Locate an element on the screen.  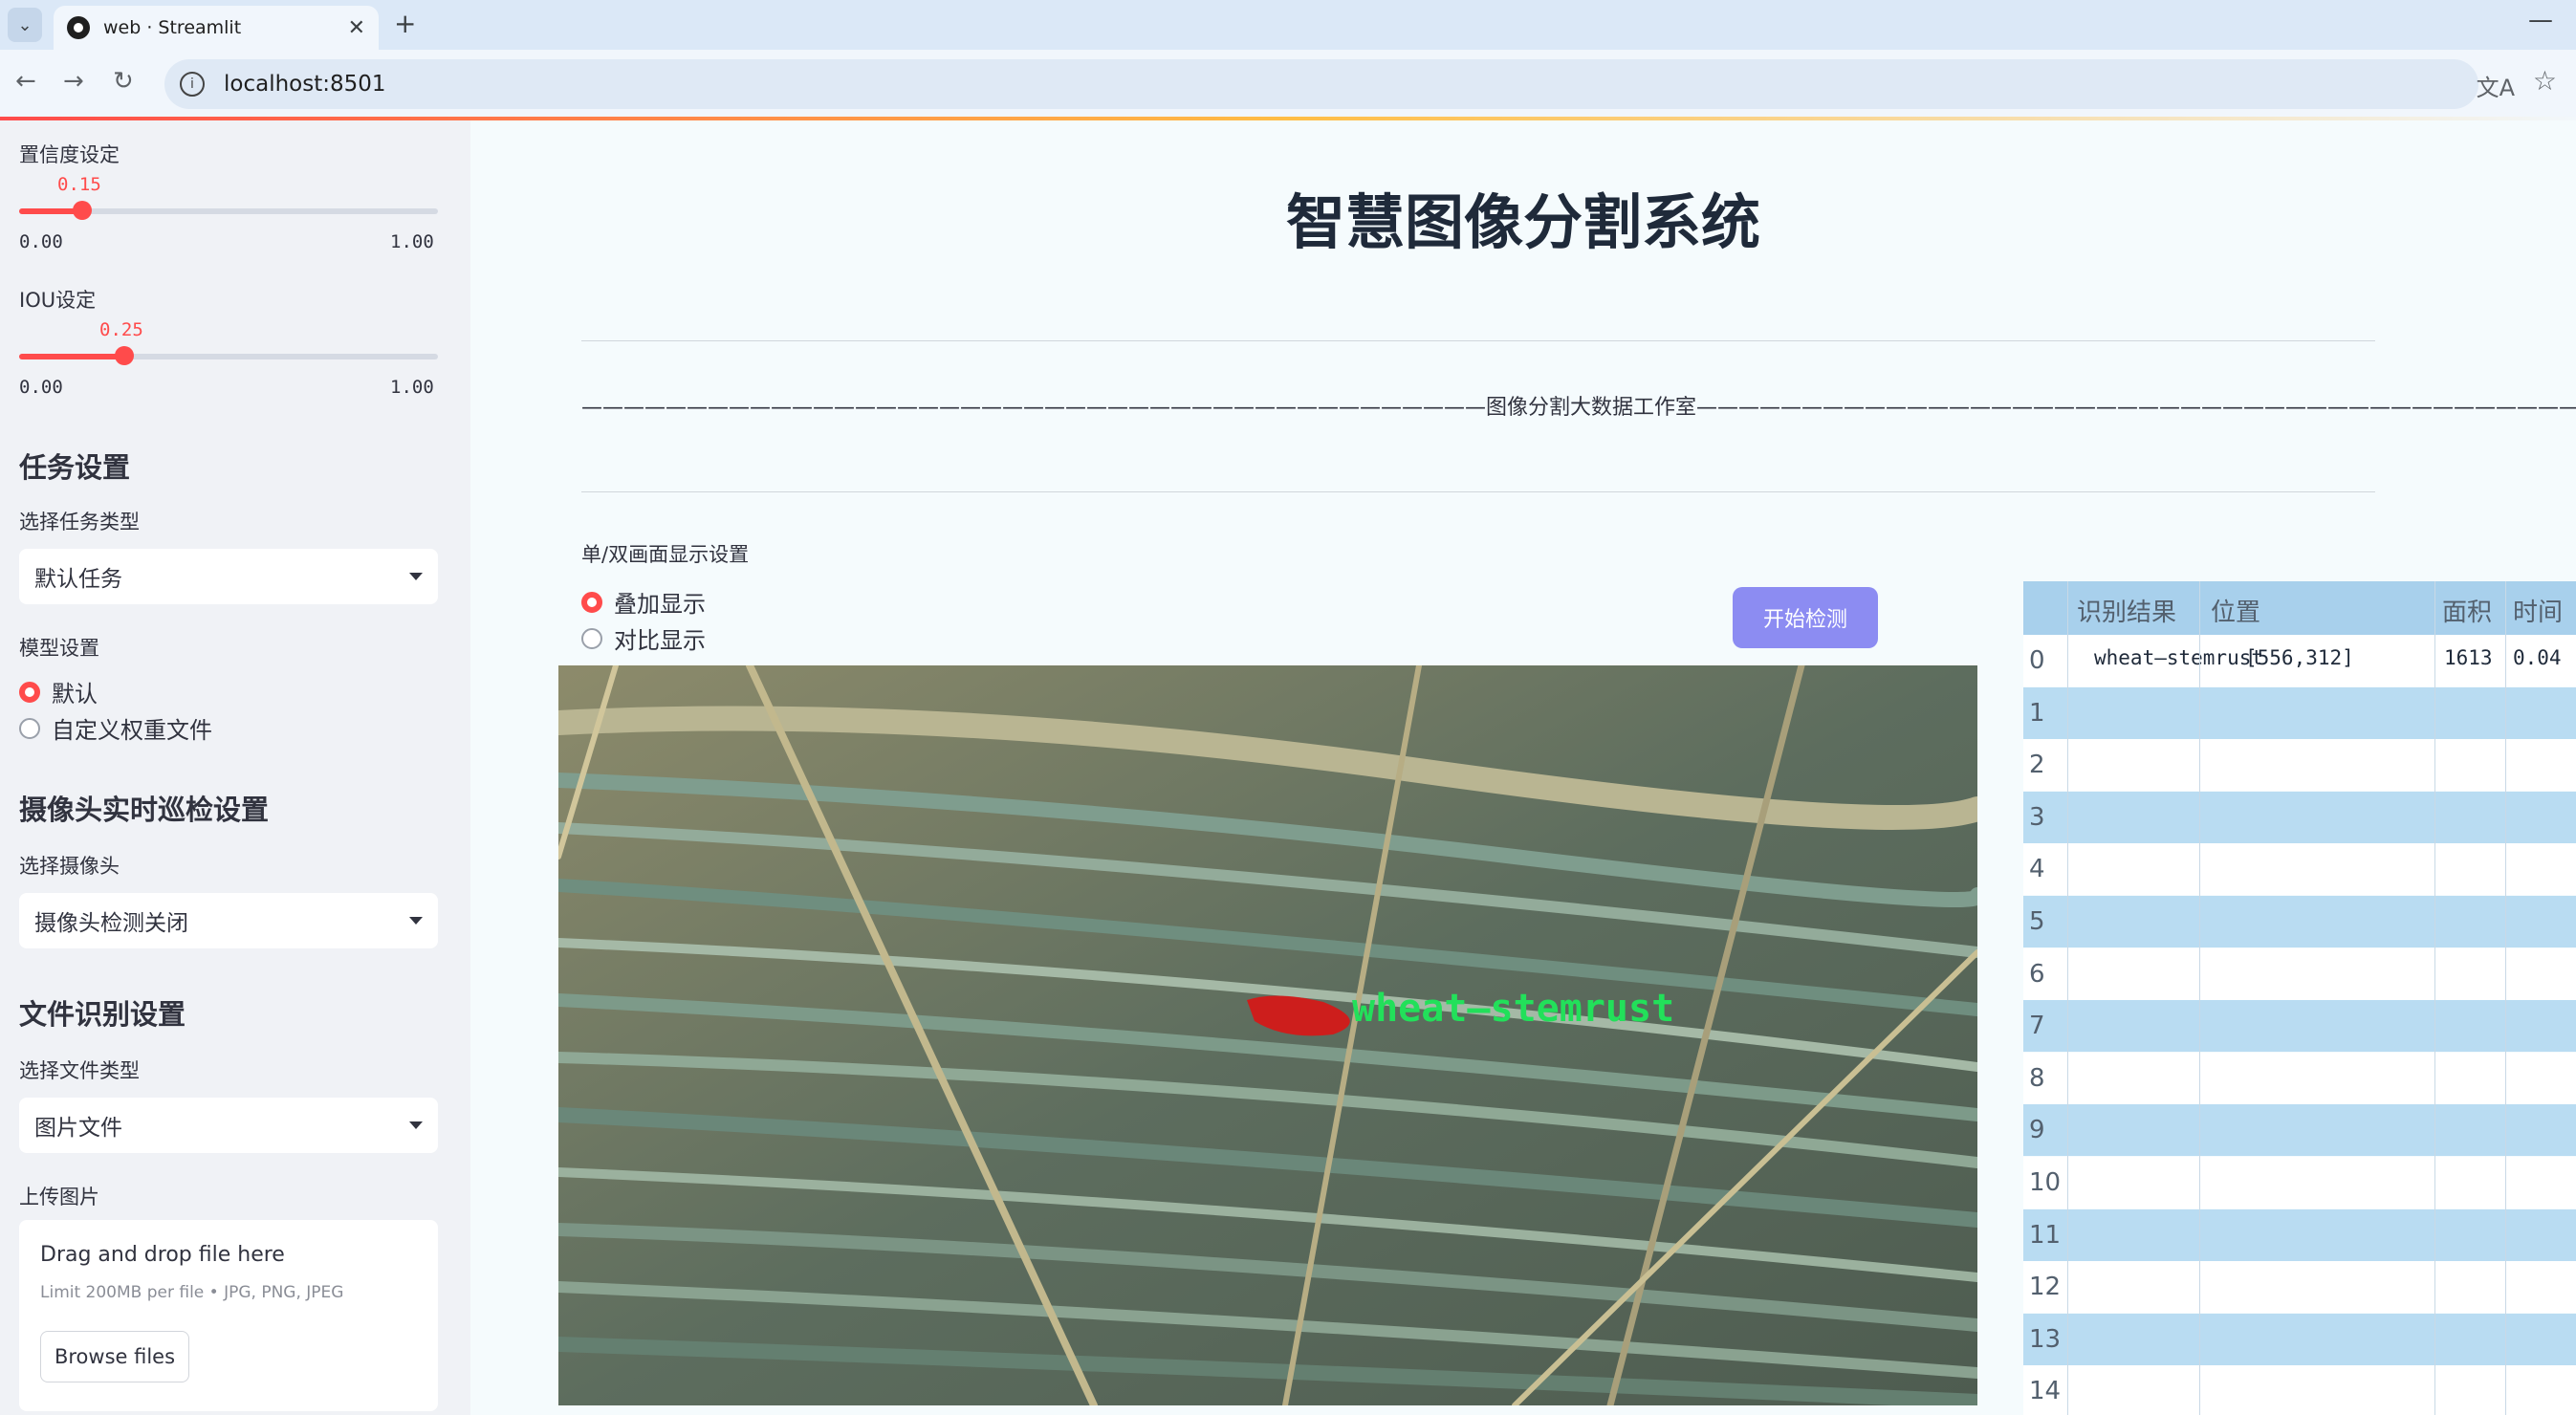
camera-select: 摄像头检测关闭 is located at coordinates (228, 920).